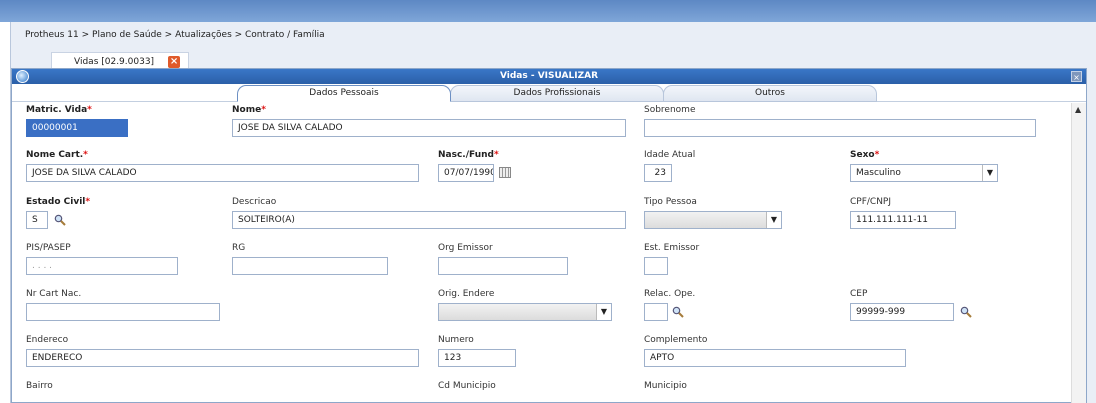 The height and width of the screenshot is (403, 1096). I want to click on window-titlebar: Vidas - VISUALIZAR ×, so click(549, 76).